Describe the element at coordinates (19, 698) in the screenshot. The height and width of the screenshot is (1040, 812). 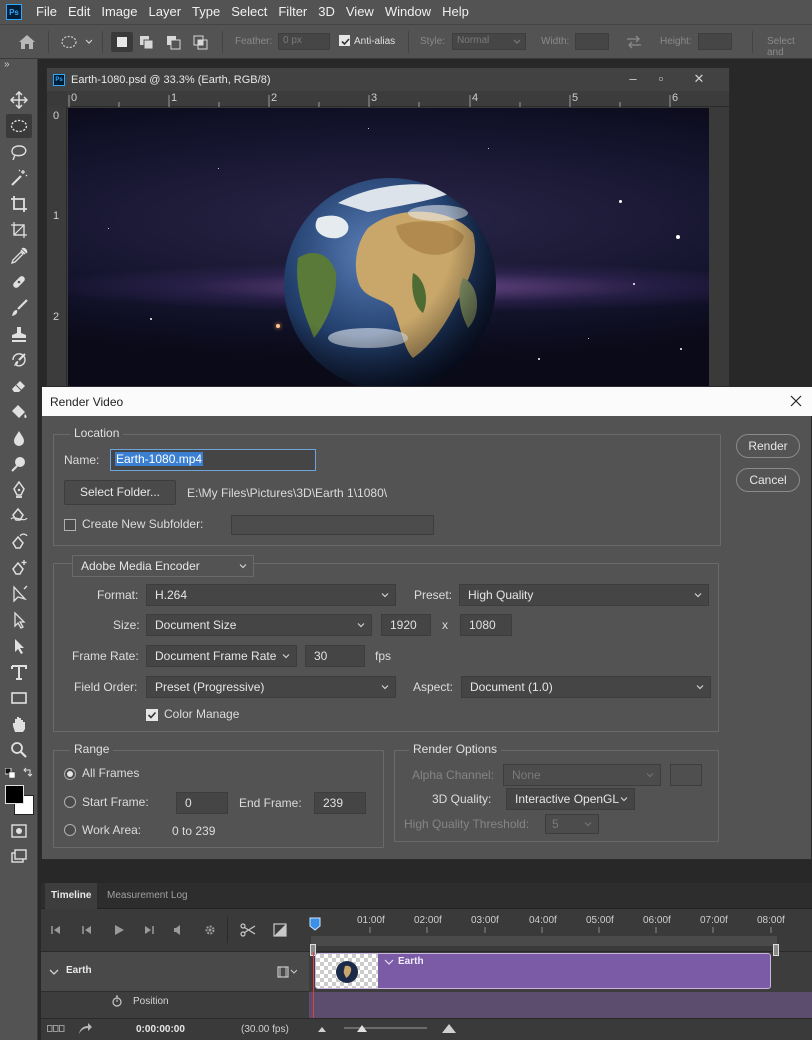
I see `rectangle-icon` at that location.